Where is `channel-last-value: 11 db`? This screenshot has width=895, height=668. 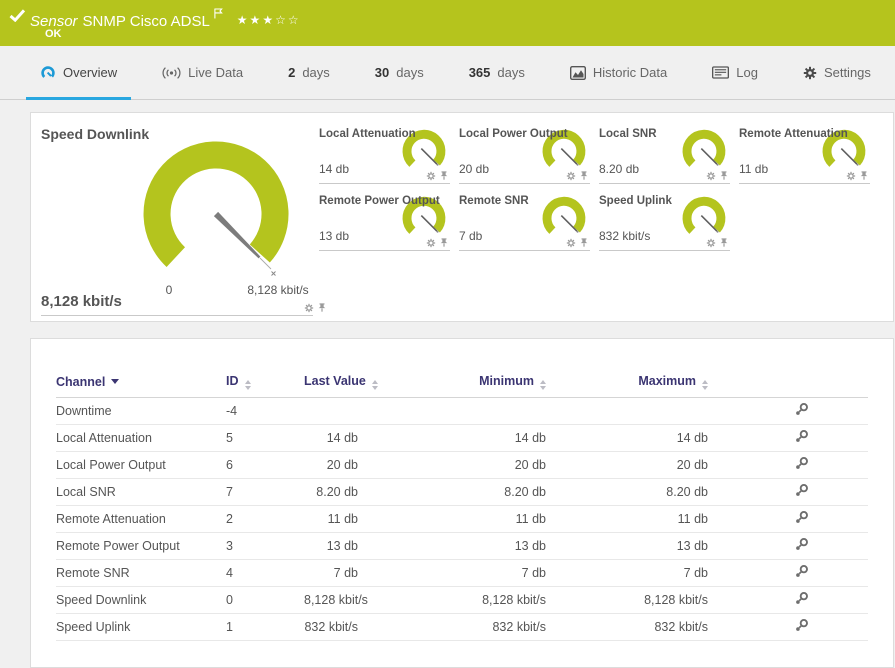 channel-last-value: 11 db is located at coordinates (335, 519).